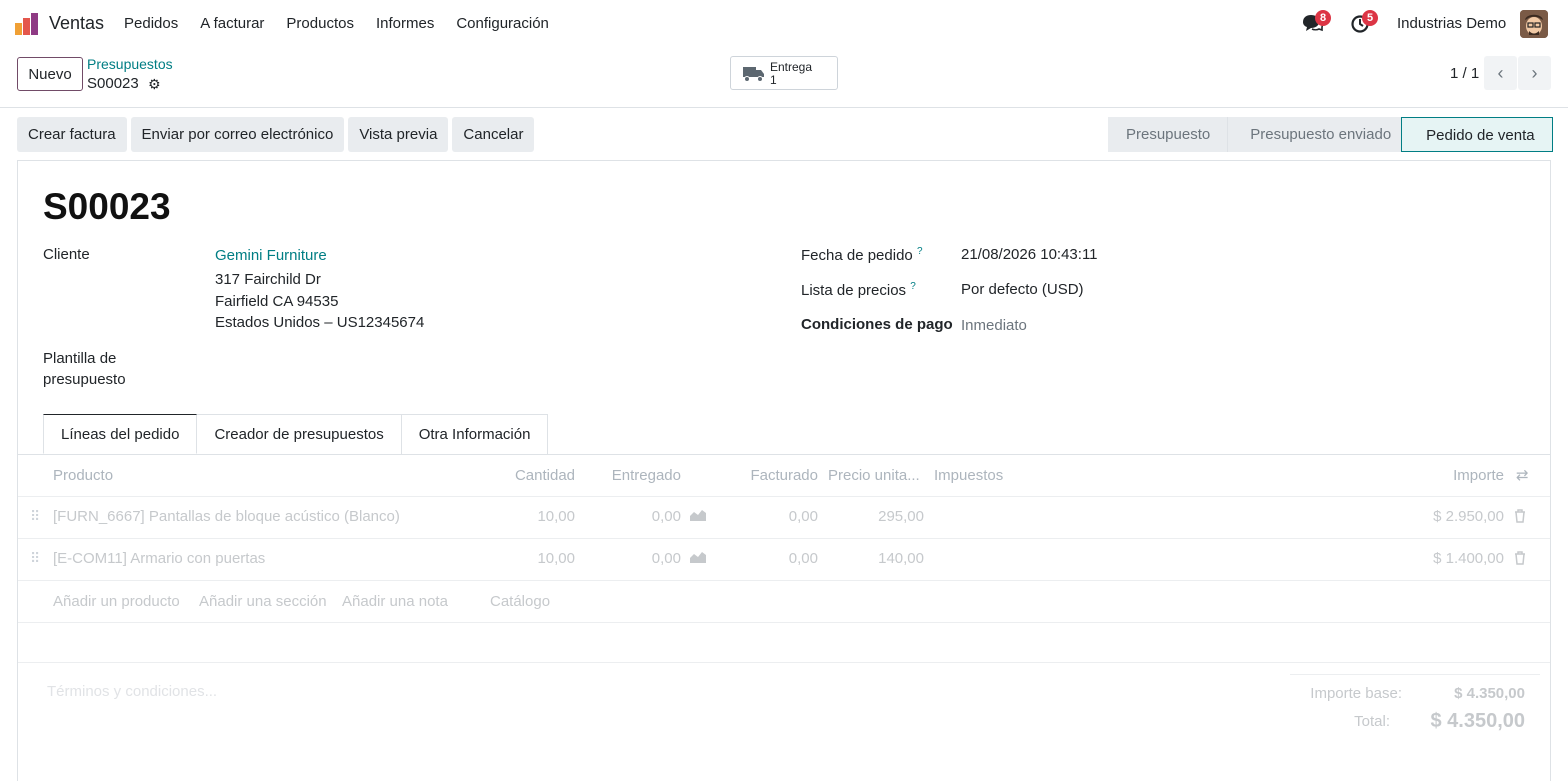  What do you see at coordinates (1372, 721) in the screenshot?
I see `total-label: Total:` at bounding box center [1372, 721].